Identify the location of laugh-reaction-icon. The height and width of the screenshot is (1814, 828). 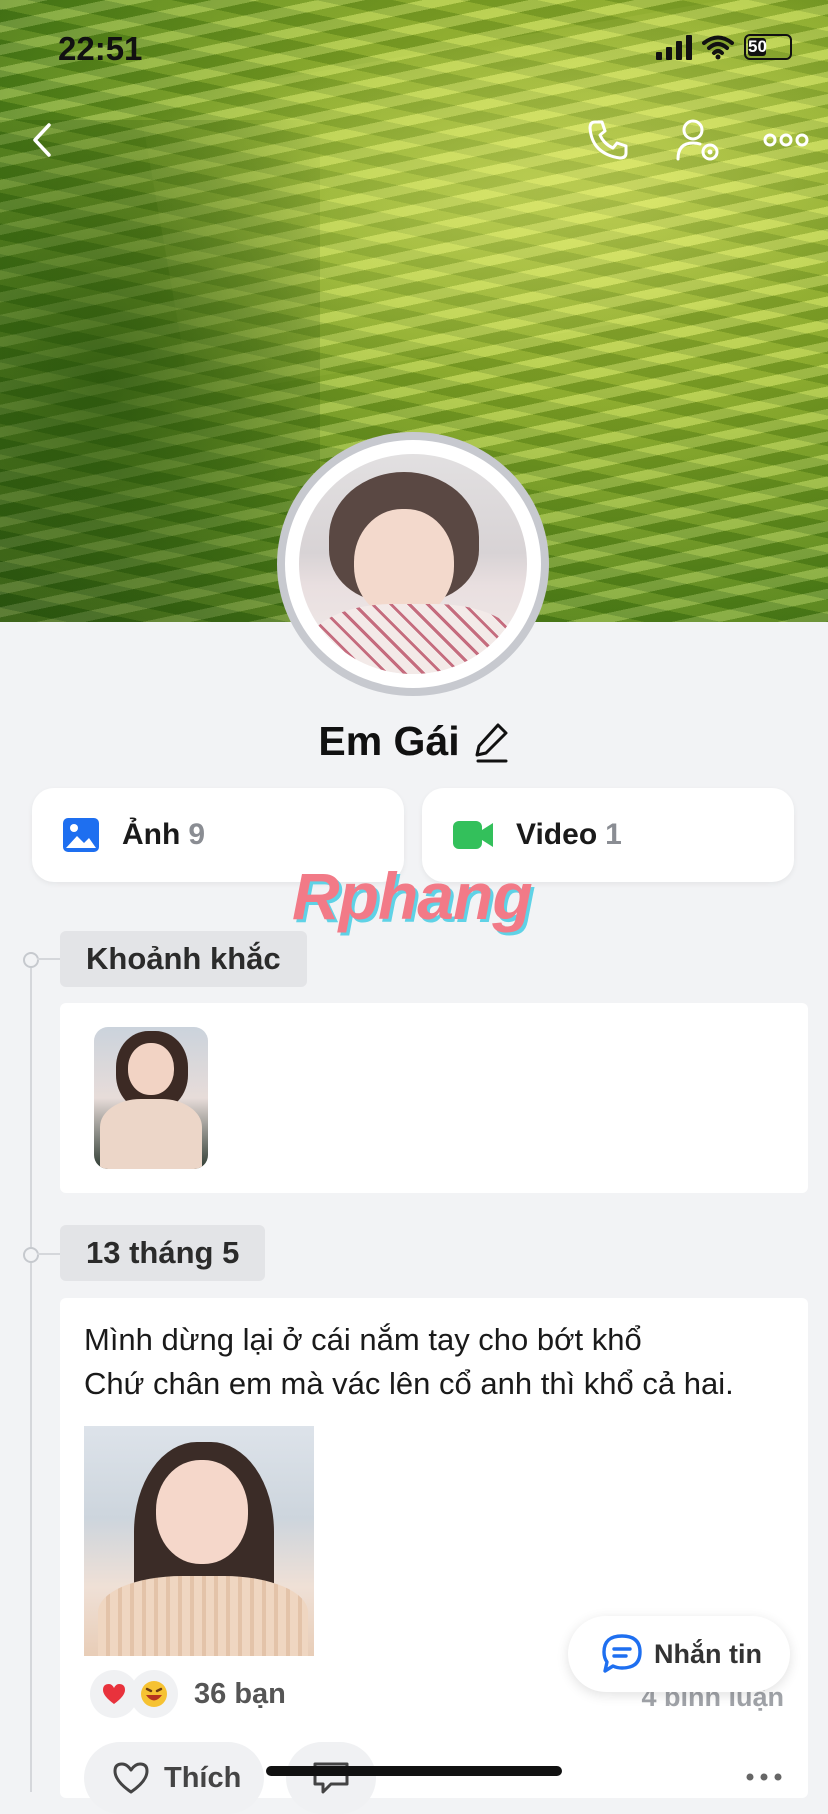
(154, 1694).